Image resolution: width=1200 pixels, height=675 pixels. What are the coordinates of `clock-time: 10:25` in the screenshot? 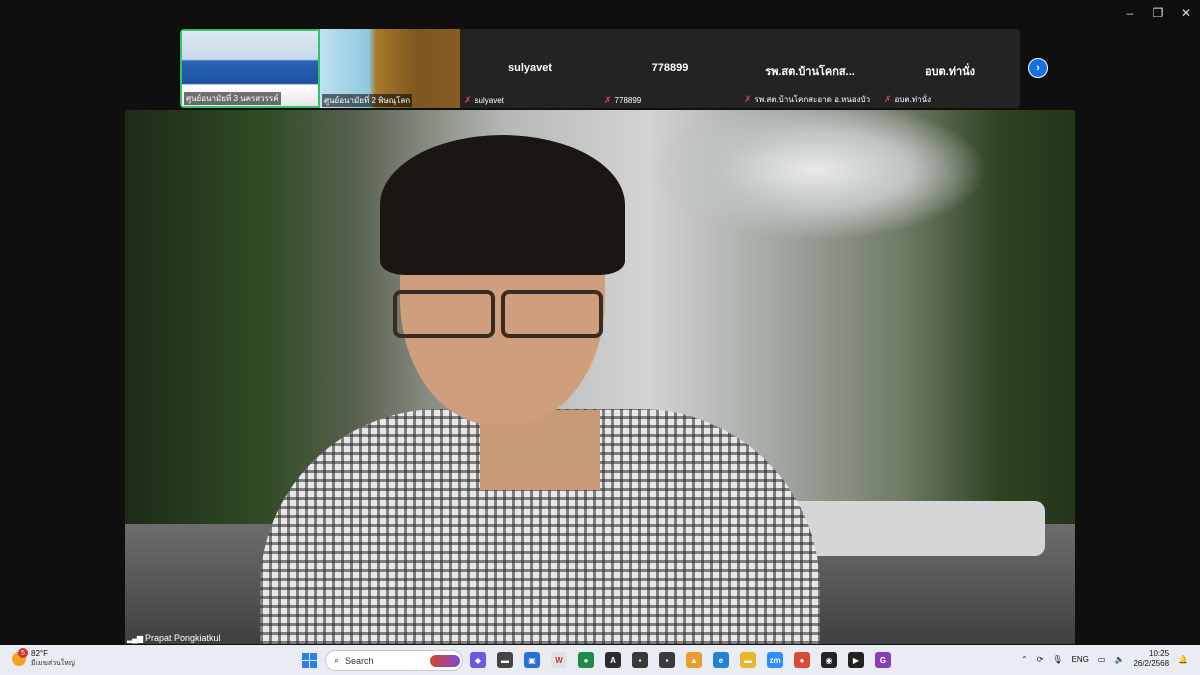 It's located at (1159, 653).